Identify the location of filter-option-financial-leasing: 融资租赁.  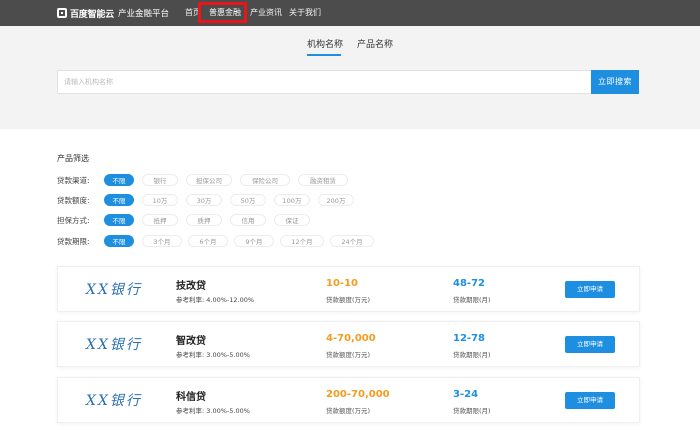
(323, 180).